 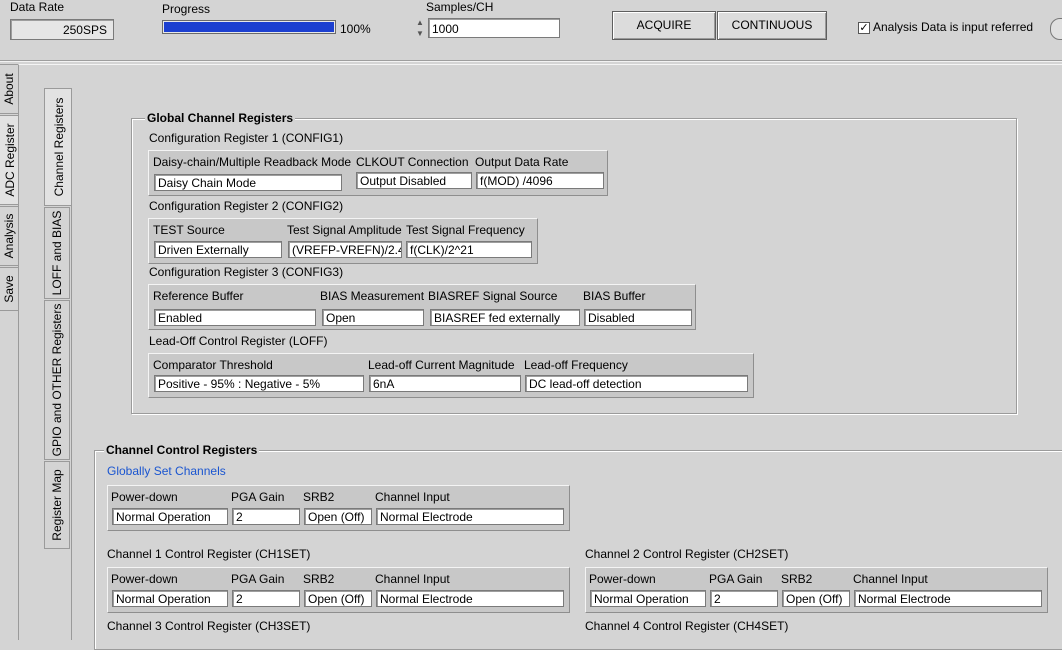 I want to click on tab-channel-registers: Channel Registers, so click(x=58, y=147).